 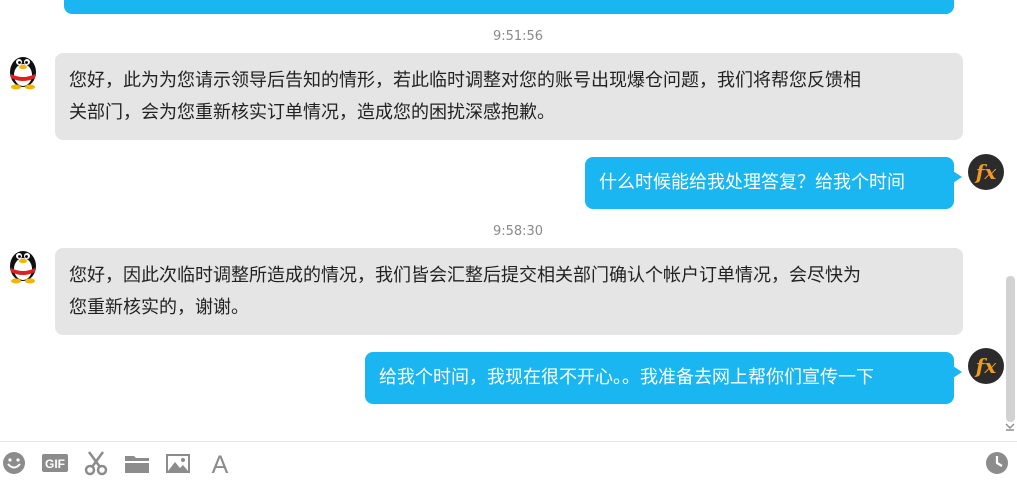 What do you see at coordinates (159, 307) in the screenshot?
I see `message-line: 您重新核实的，谢谢。` at bounding box center [159, 307].